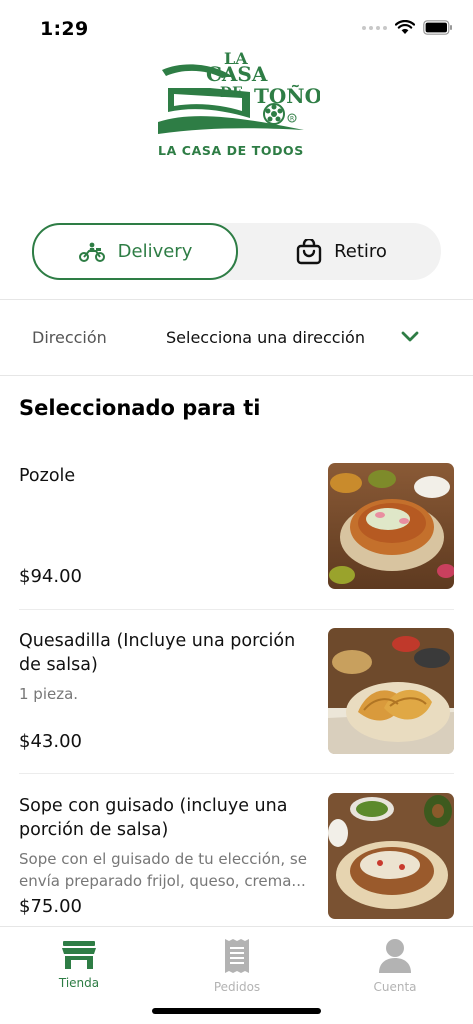 This screenshot has width=473, height=1024. What do you see at coordinates (238, 104) in the screenshot?
I see `brand-logo: R LA CASA DE TOÑO LA CASA DE TODOS` at bounding box center [238, 104].